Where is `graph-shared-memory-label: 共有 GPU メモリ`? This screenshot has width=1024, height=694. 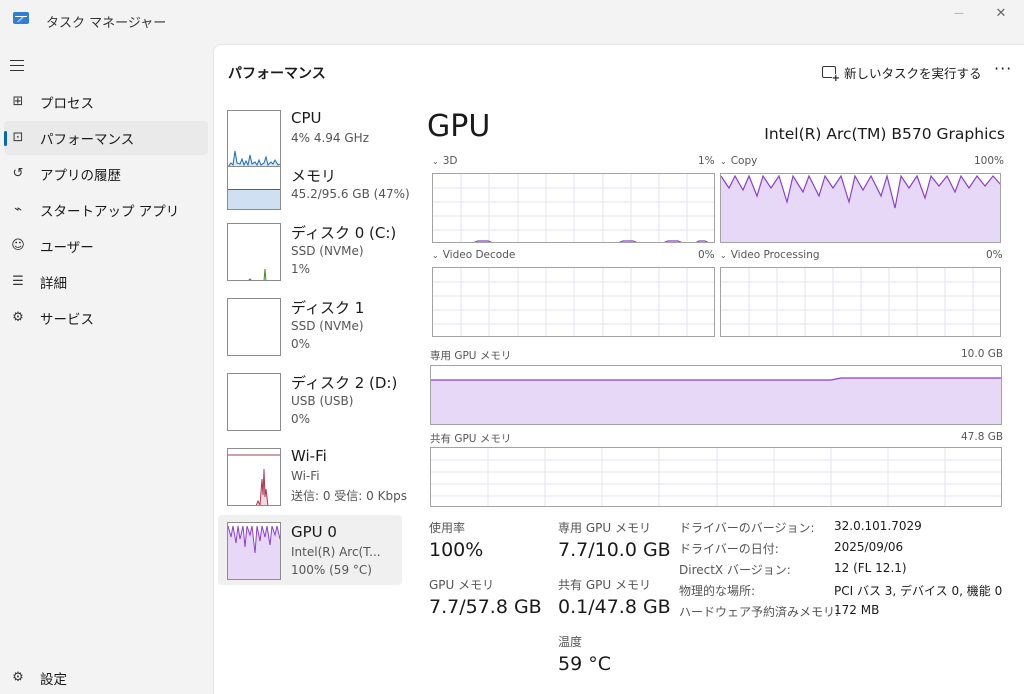 graph-shared-memory-label: 共有 GPU メモリ is located at coordinates (471, 439).